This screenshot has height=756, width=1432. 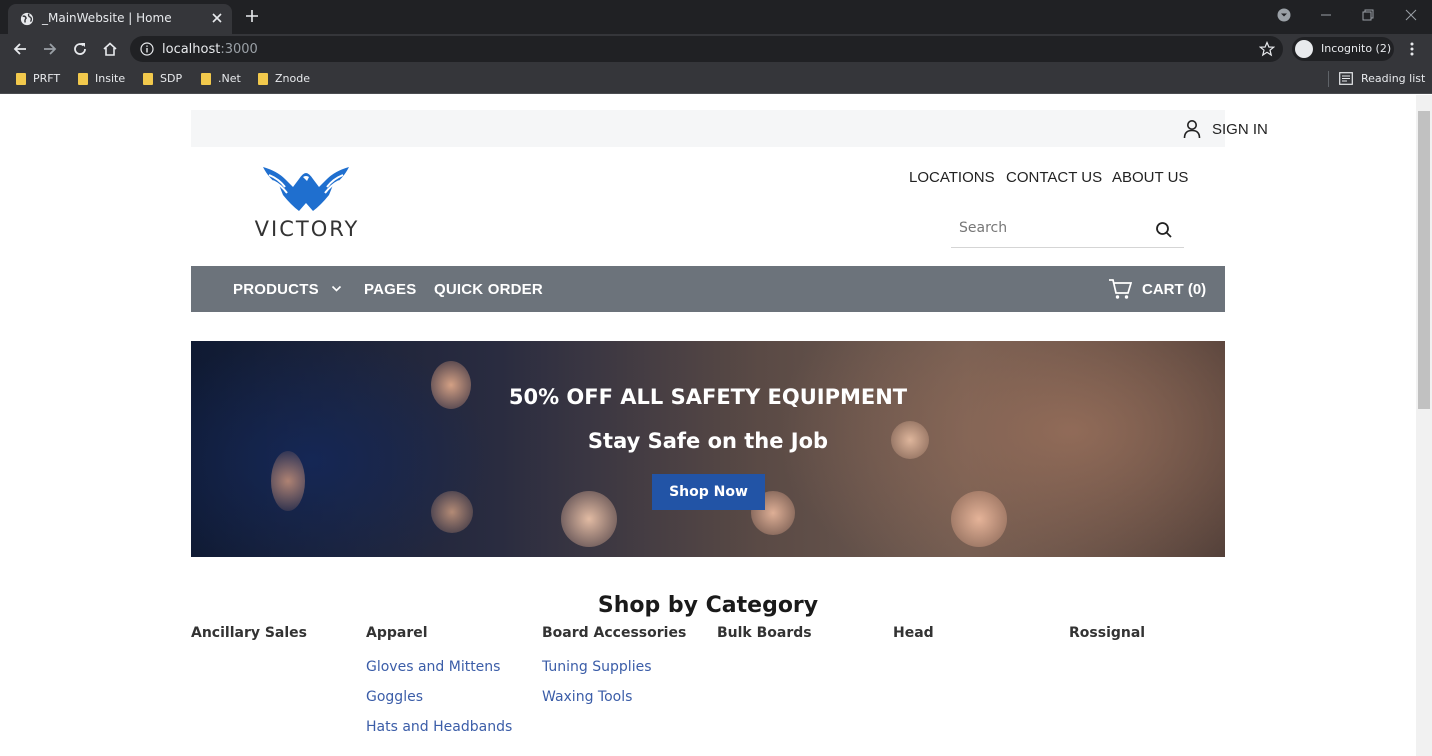 I want to click on locations-link: LOCATIONS, so click(x=952, y=177).